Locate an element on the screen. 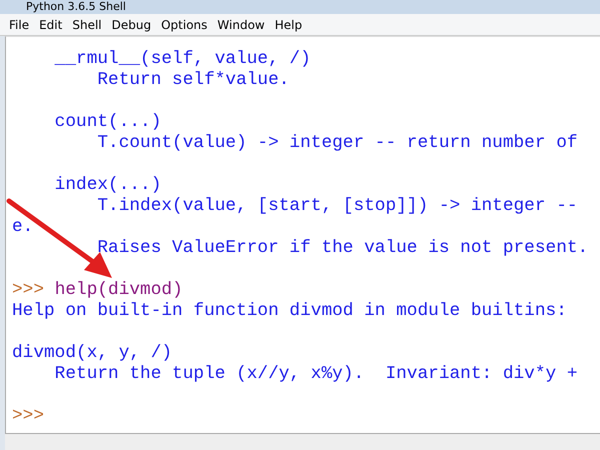 The height and width of the screenshot is (450, 600). menu-item: Edit is located at coordinates (51, 25).